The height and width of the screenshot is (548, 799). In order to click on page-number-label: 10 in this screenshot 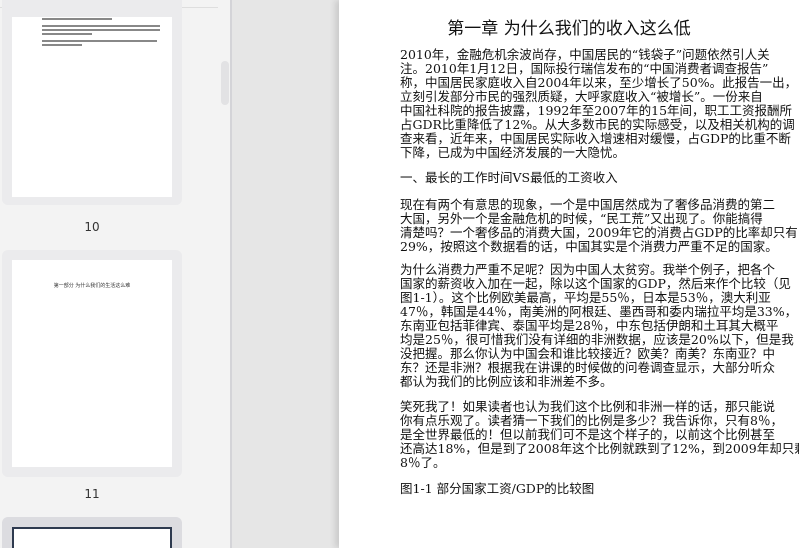, I will do `click(92, 227)`.